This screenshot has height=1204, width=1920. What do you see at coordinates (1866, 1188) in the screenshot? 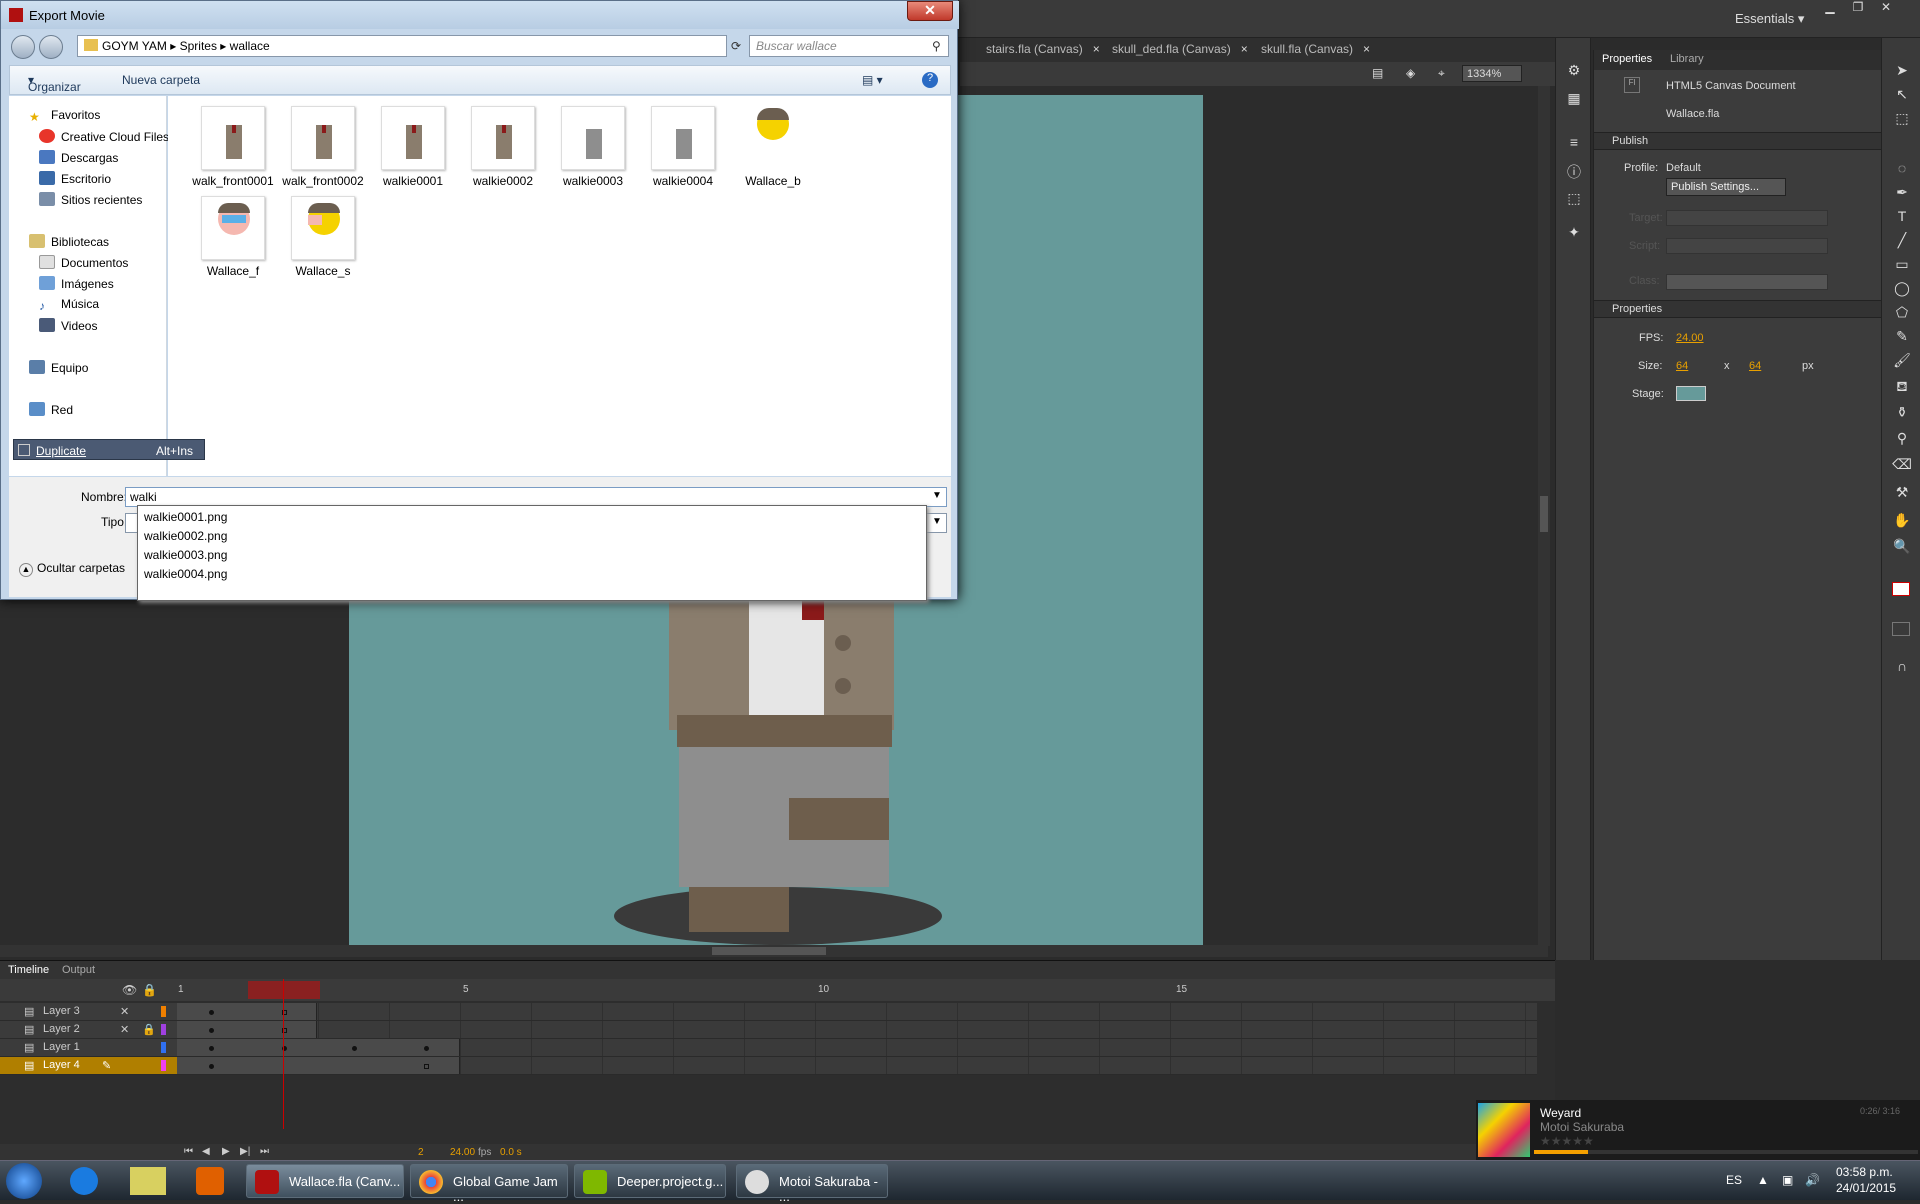
I see `clock-date: 24/01/2015` at bounding box center [1866, 1188].